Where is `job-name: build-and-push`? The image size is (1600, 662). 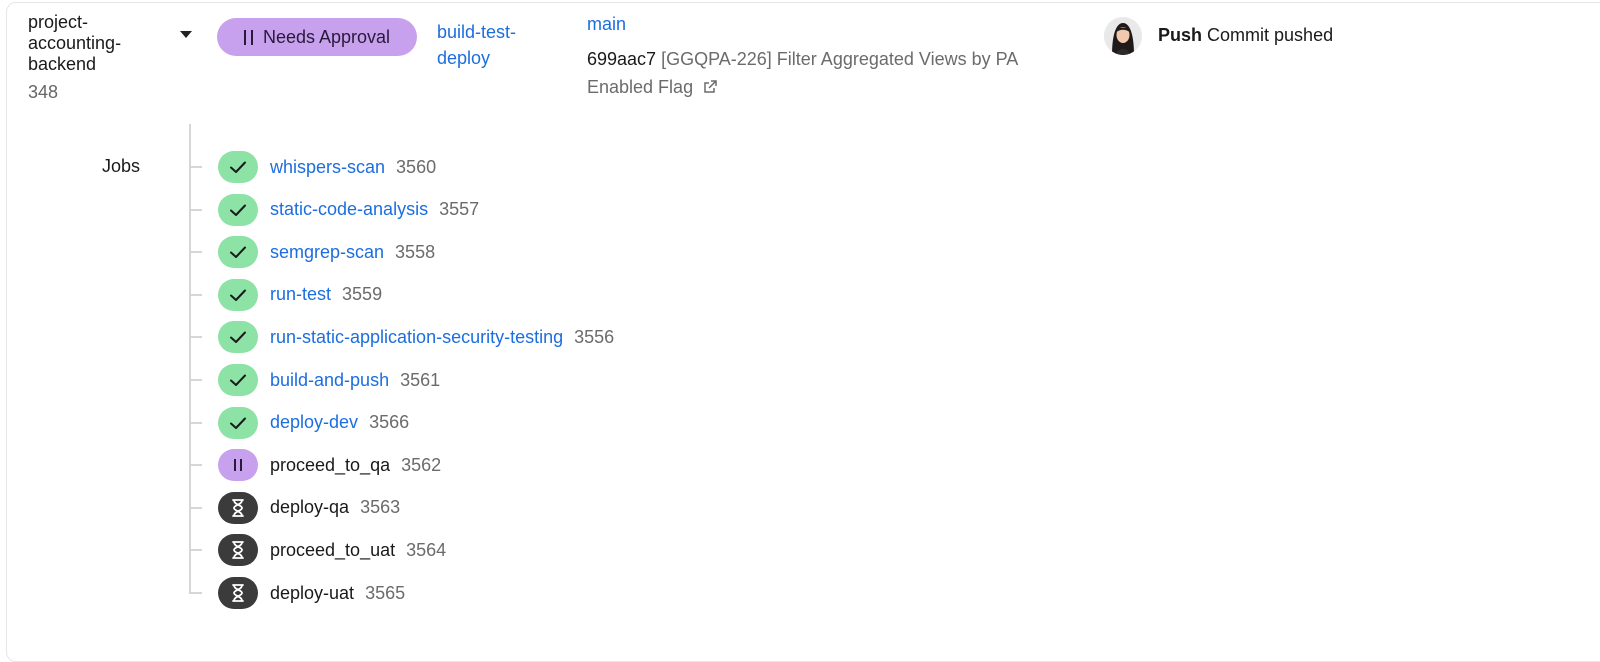 job-name: build-and-push is located at coordinates (329, 380).